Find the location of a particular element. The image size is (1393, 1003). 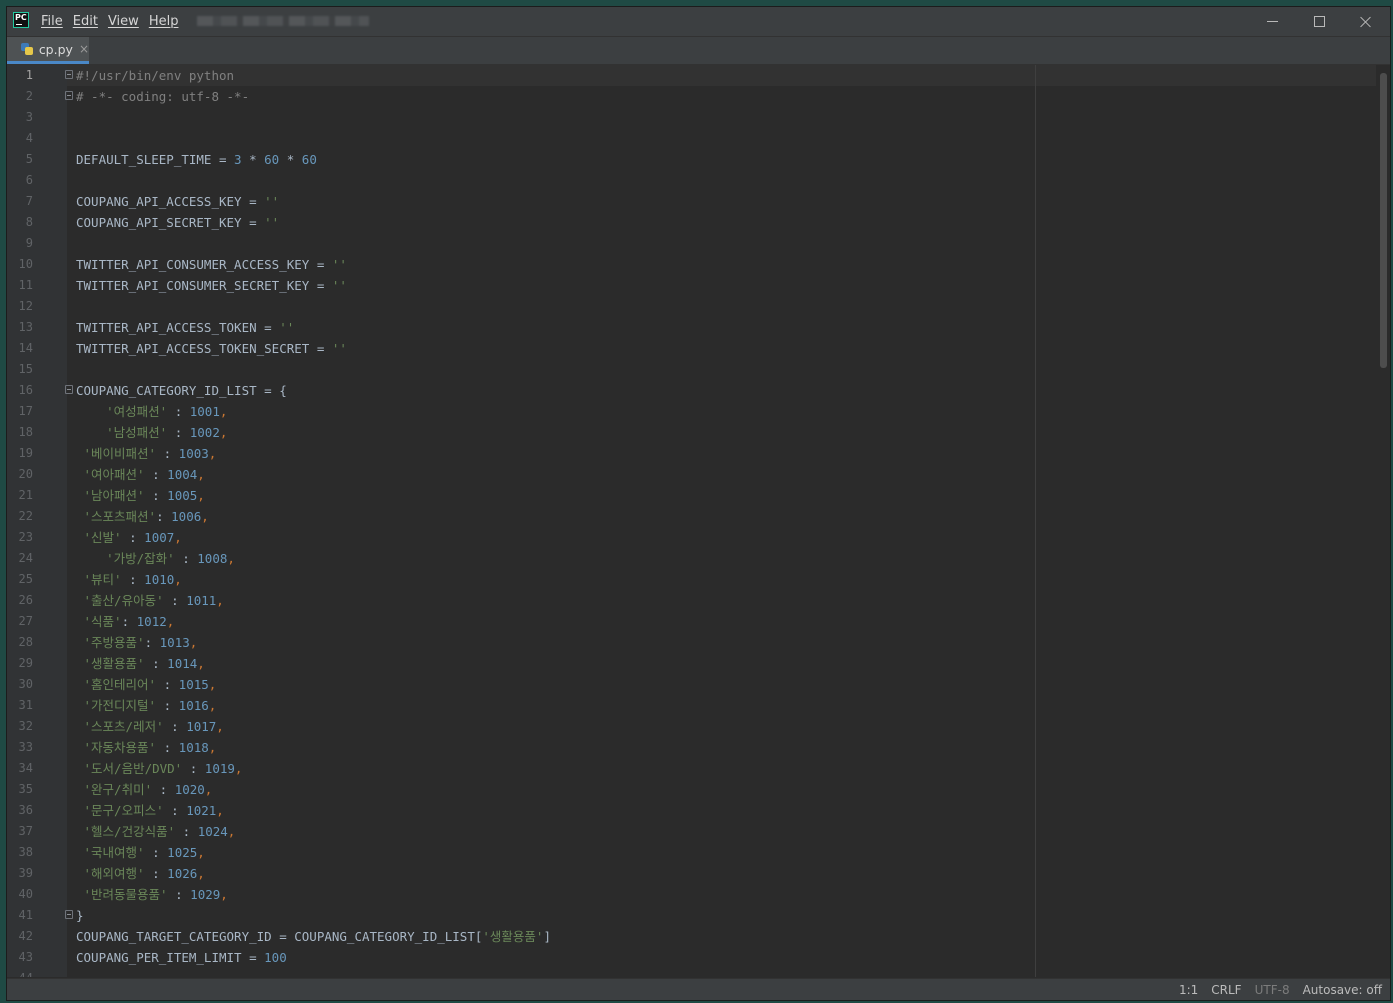

code-content: '베이비패션' : 1003, is located at coordinates (146, 453).